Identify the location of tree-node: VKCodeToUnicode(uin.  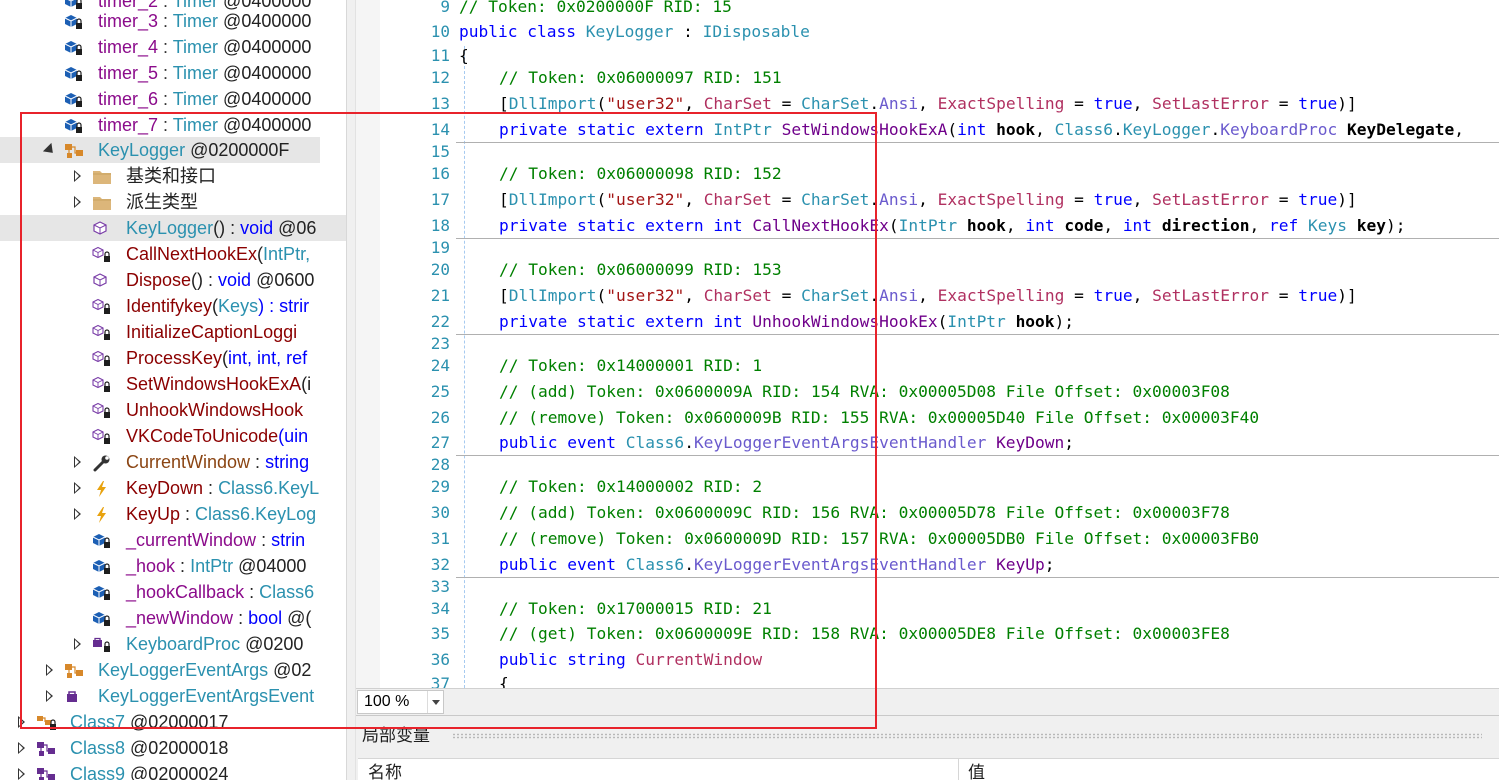
(173, 436).